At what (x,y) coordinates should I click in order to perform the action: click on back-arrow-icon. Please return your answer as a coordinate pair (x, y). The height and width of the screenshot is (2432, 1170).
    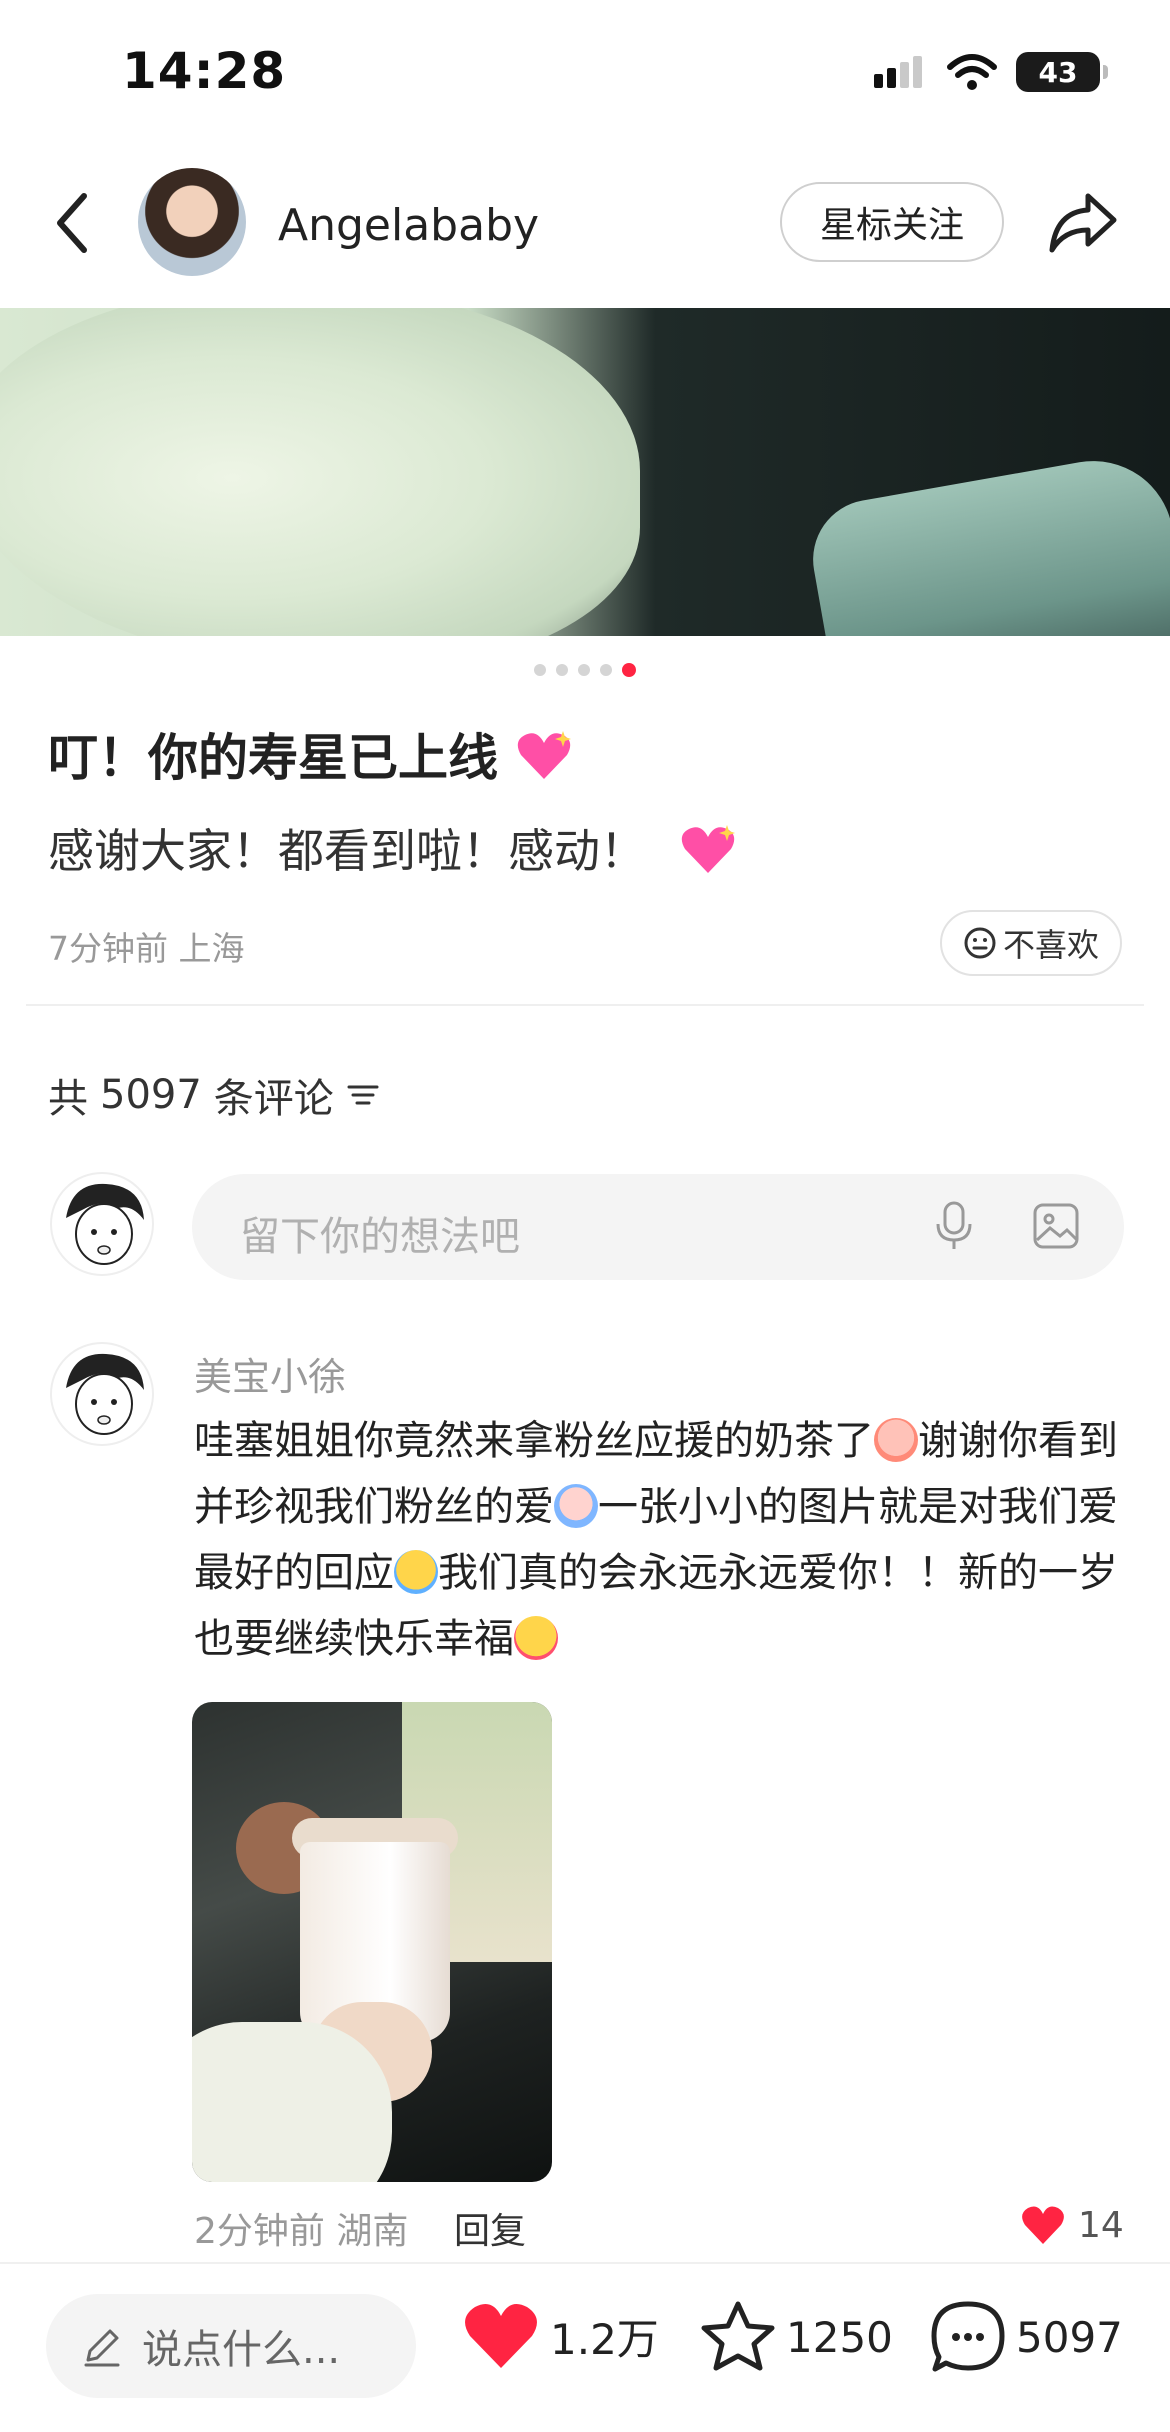
    Looking at the image, I should click on (73, 223).